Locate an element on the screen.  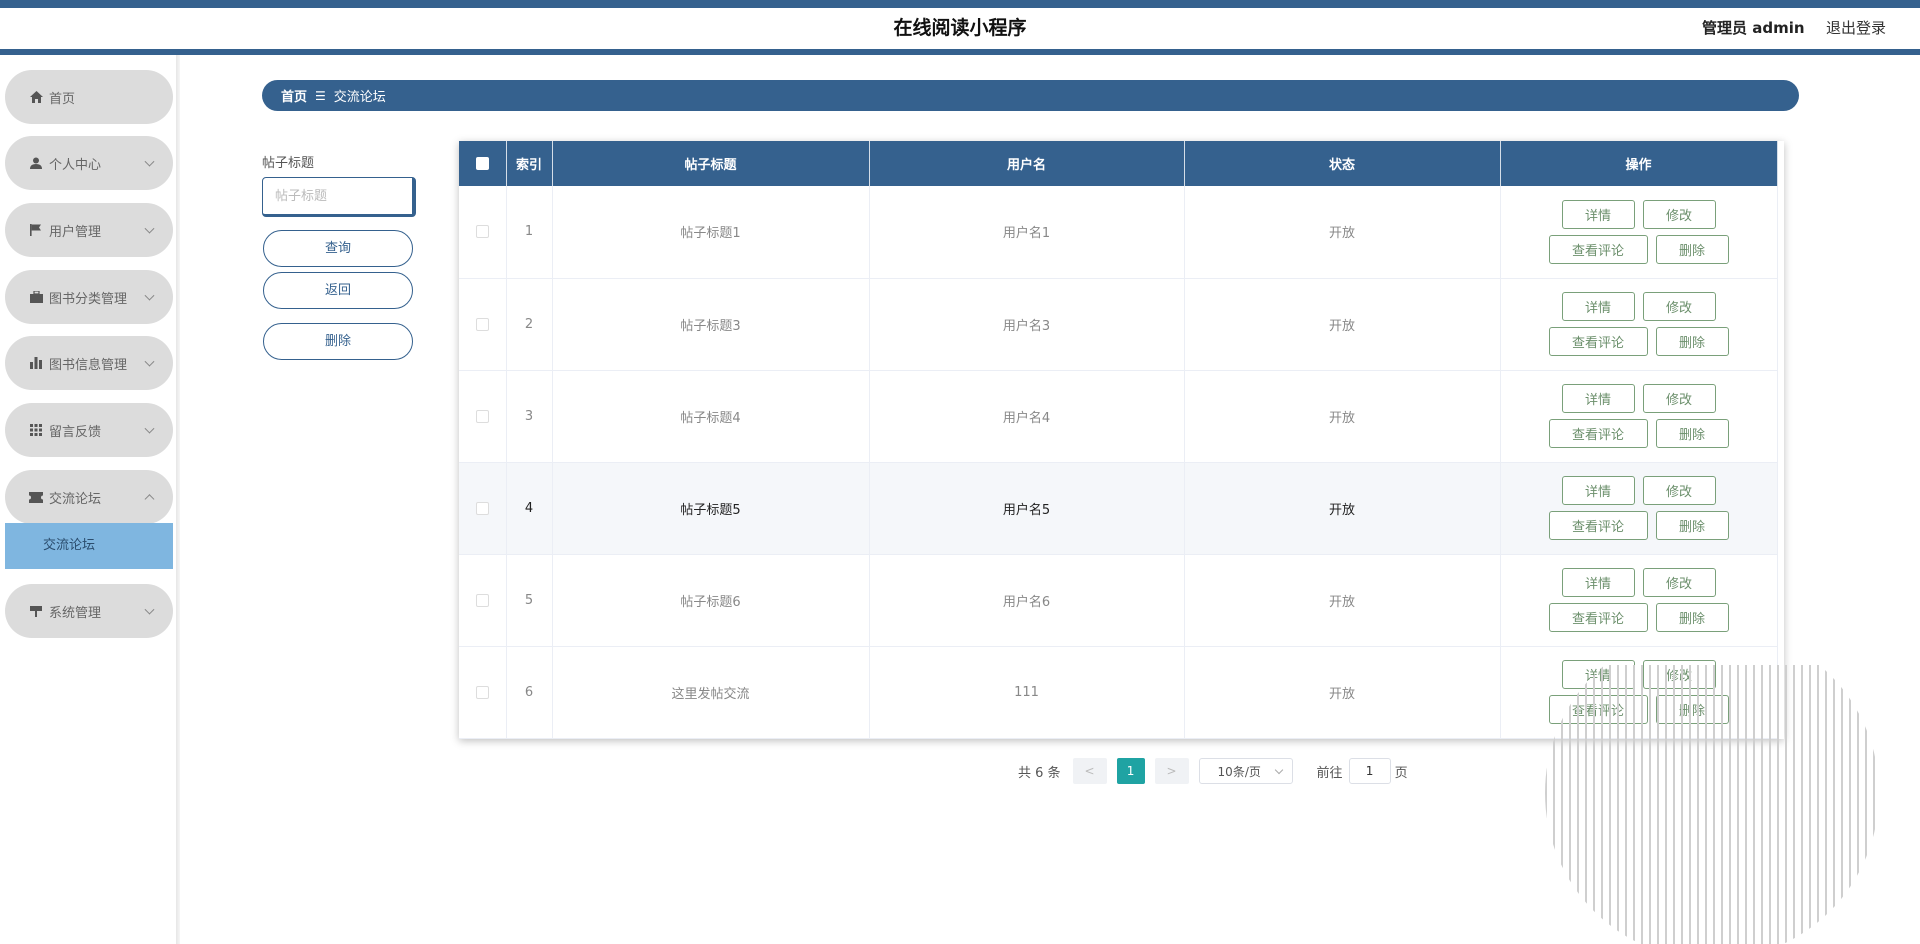
table-row: 6 这里发帖交流 111 开放 详情 修改 查看评论 删除 is located at coordinates (1118, 692).